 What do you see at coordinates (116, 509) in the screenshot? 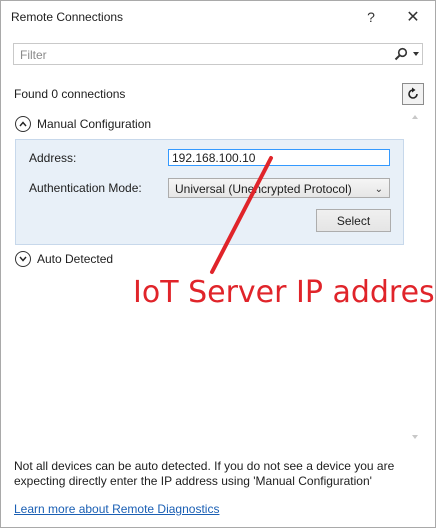
I see `learn-more-link: Learn more about Remote Diagnostics` at bounding box center [116, 509].